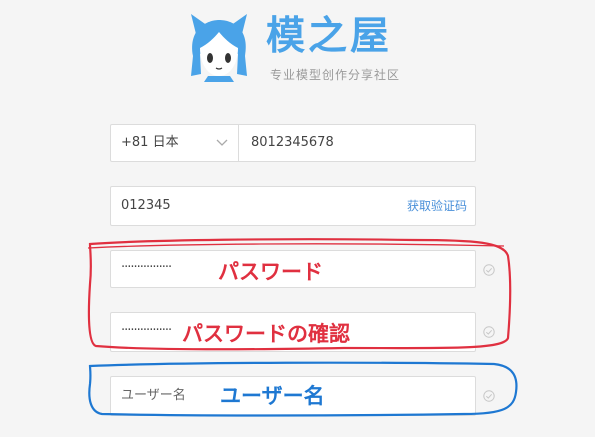 This screenshot has width=595, height=437. I want to click on username-annotation-label: ユーザー名, so click(272, 396).